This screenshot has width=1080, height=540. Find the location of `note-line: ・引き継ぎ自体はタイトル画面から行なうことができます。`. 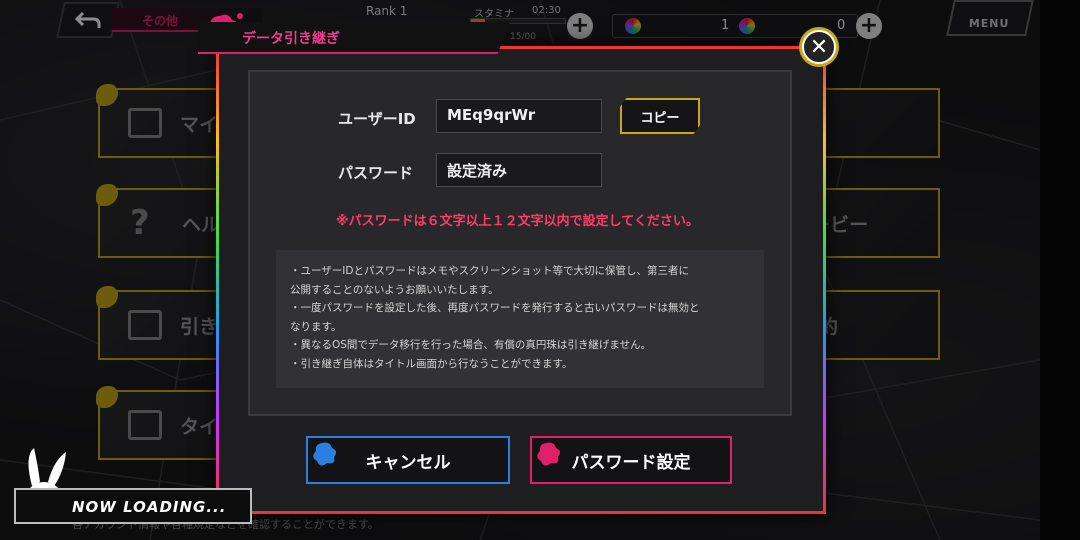

note-line: ・引き継ぎ自体はタイトル画面から行なうことができます。 is located at coordinates (431, 363).